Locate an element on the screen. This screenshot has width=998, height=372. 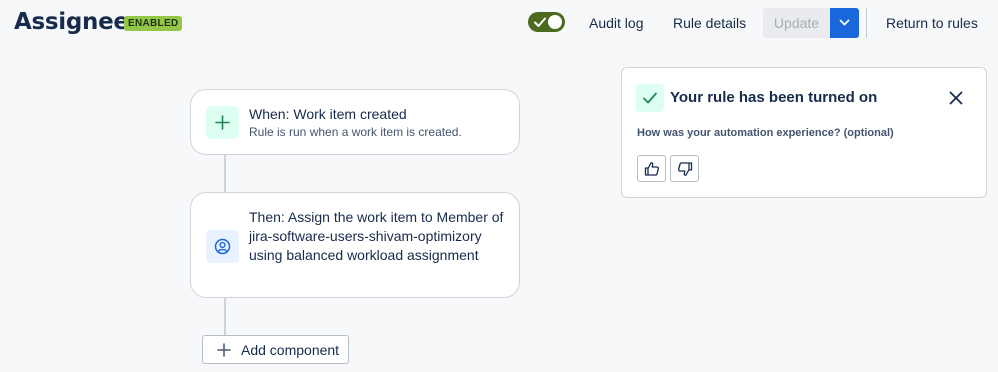
flag-icon-box is located at coordinates (650, 98).